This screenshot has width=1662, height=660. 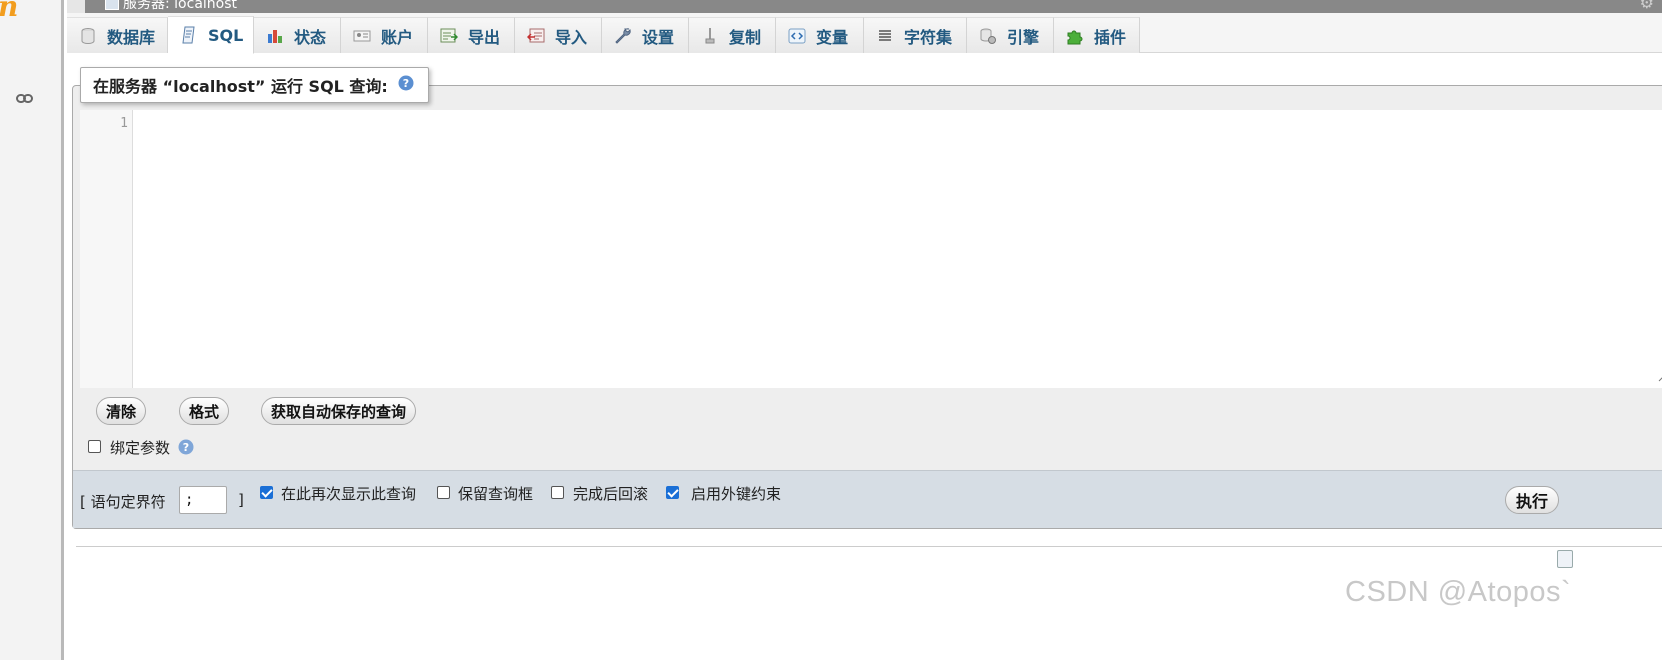 What do you see at coordinates (832, 37) in the screenshot?
I see `tab-label: 变量` at bounding box center [832, 37].